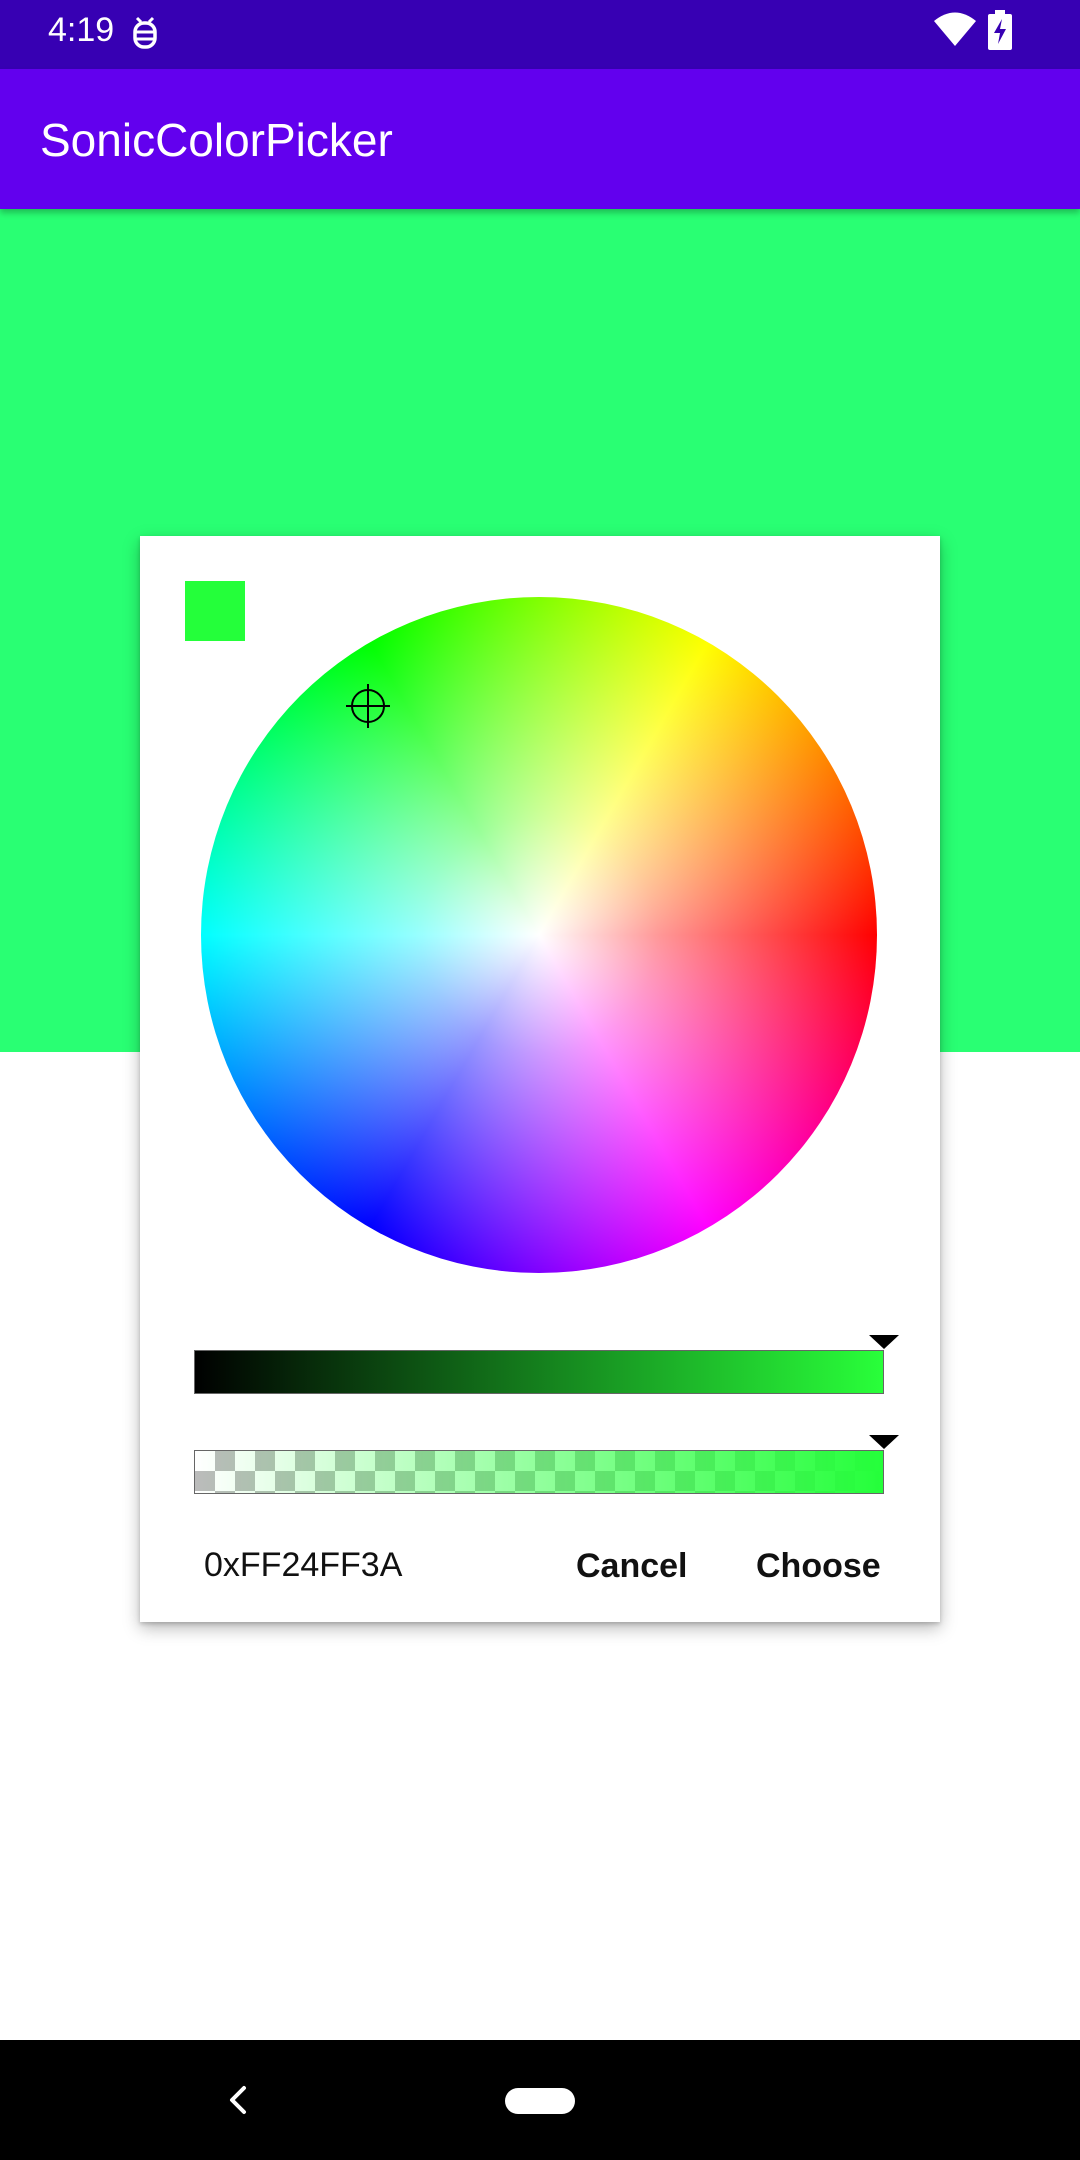 This screenshot has width=1080, height=2160. I want to click on navigation-bar, so click(540, 2100).